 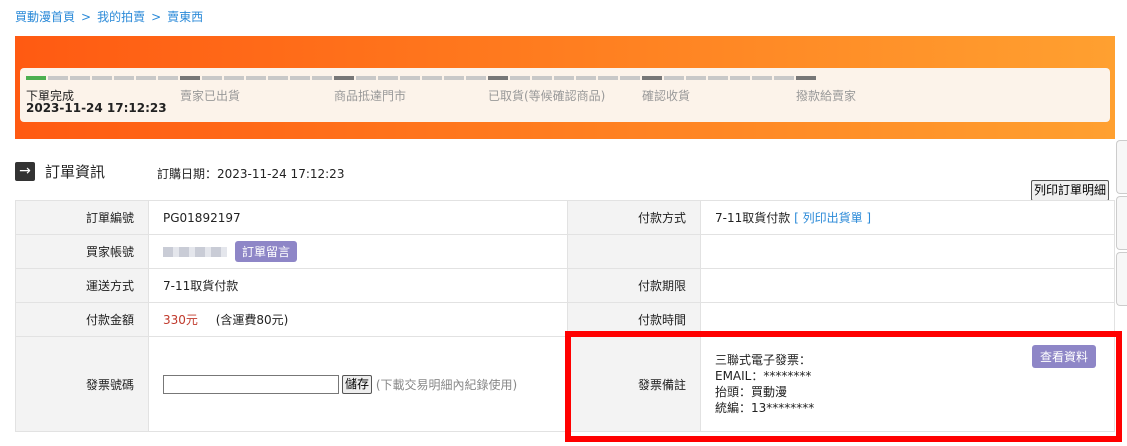 I want to click on payment-method: 7-11取貨付款, so click(x=753, y=218).